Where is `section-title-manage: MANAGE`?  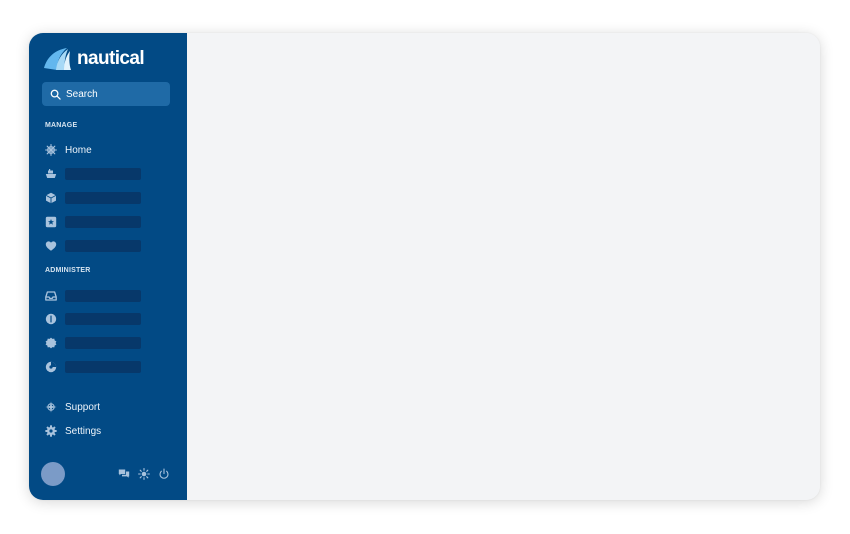
section-title-manage: MANAGE is located at coordinates (61, 125).